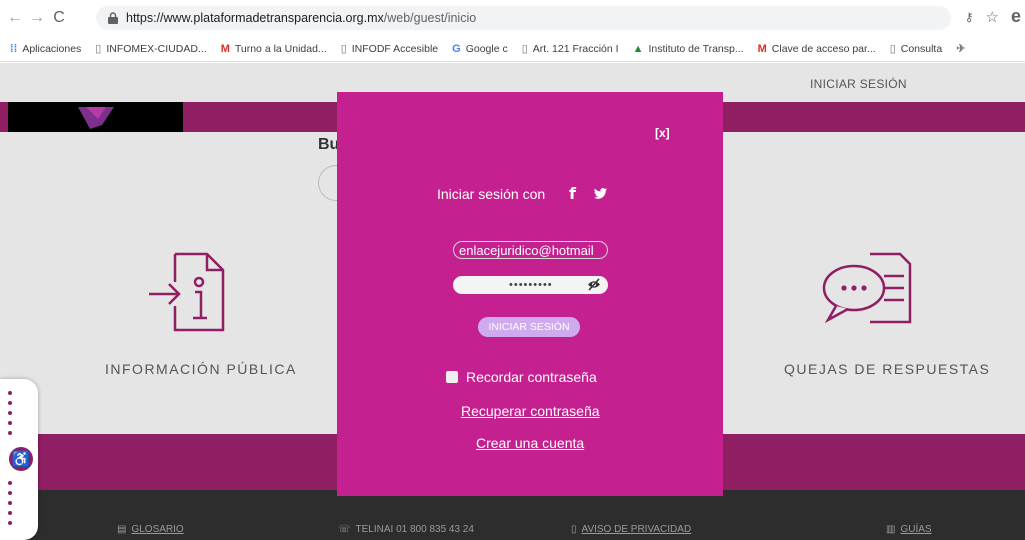 This screenshot has height=540, width=1025. I want to click on page-login-link: INICIAR SESIÓN, so click(858, 84).